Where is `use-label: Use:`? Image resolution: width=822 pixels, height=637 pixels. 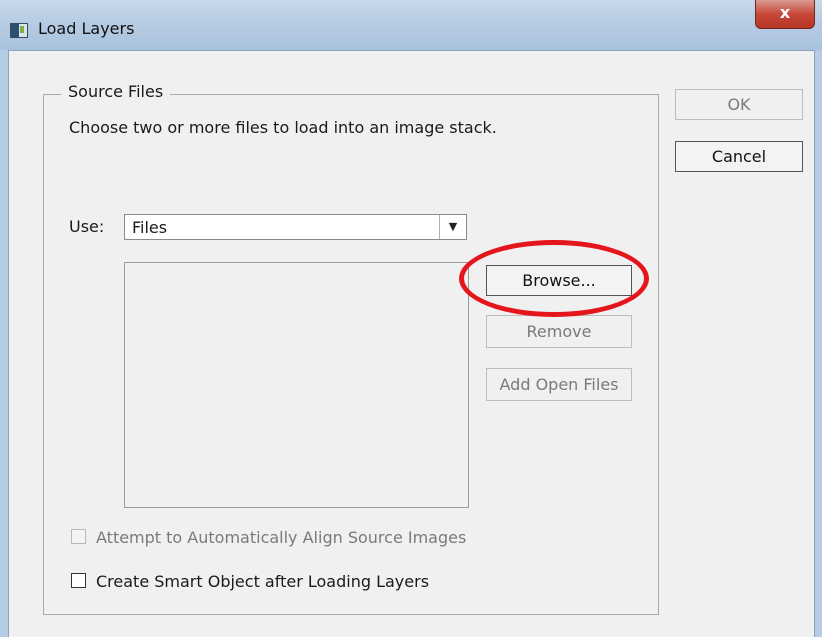
use-label: Use: is located at coordinates (87, 226).